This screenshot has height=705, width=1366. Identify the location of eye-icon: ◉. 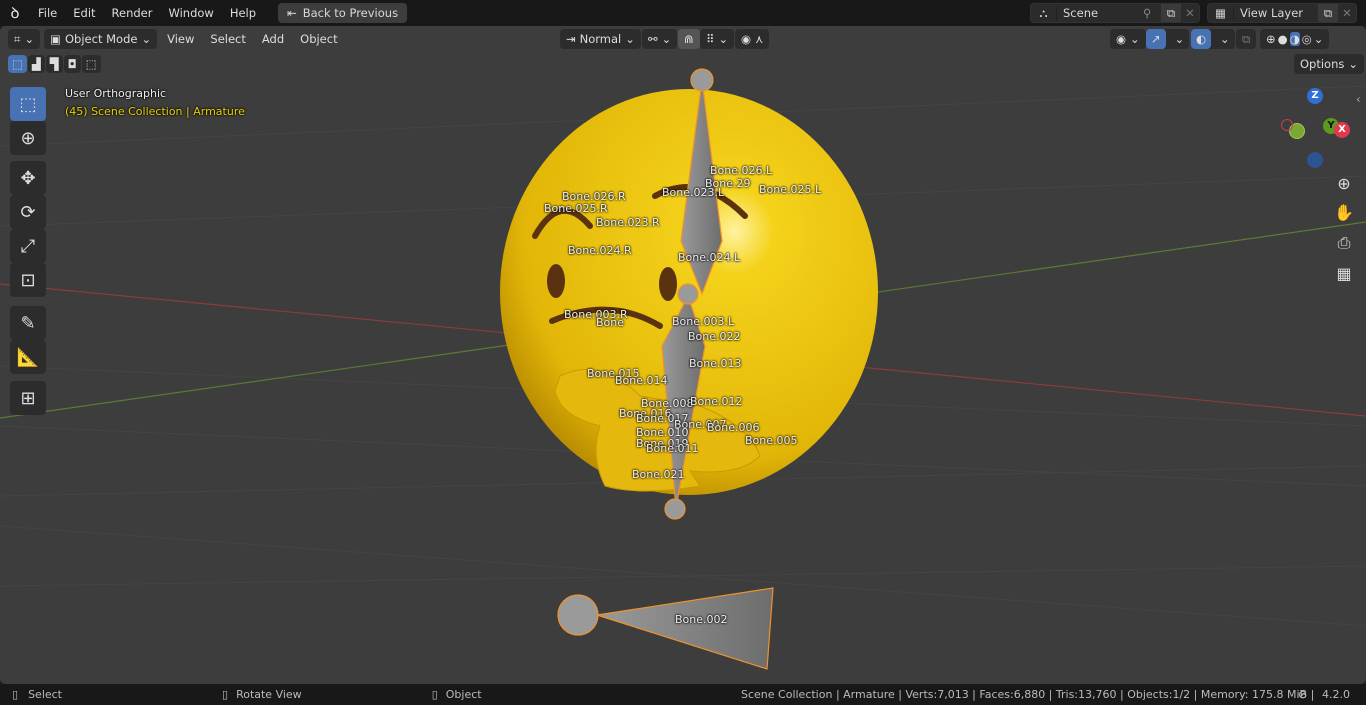
(1121, 39).